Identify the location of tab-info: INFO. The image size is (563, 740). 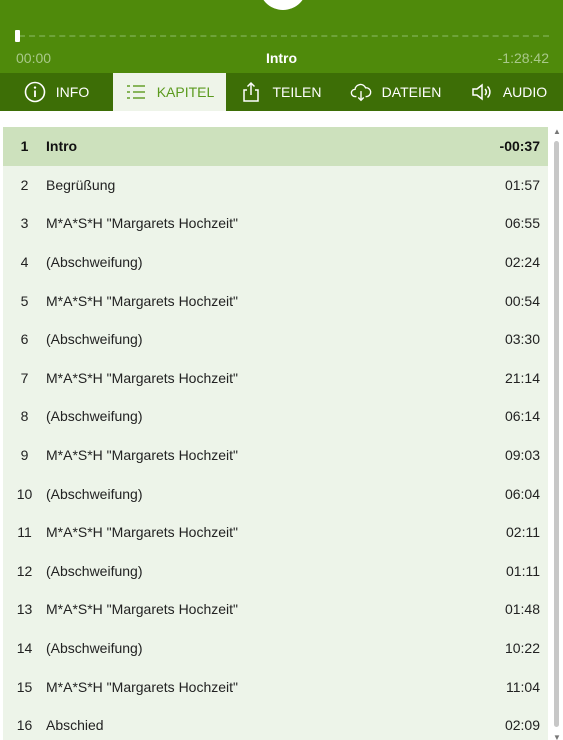
(56, 92).